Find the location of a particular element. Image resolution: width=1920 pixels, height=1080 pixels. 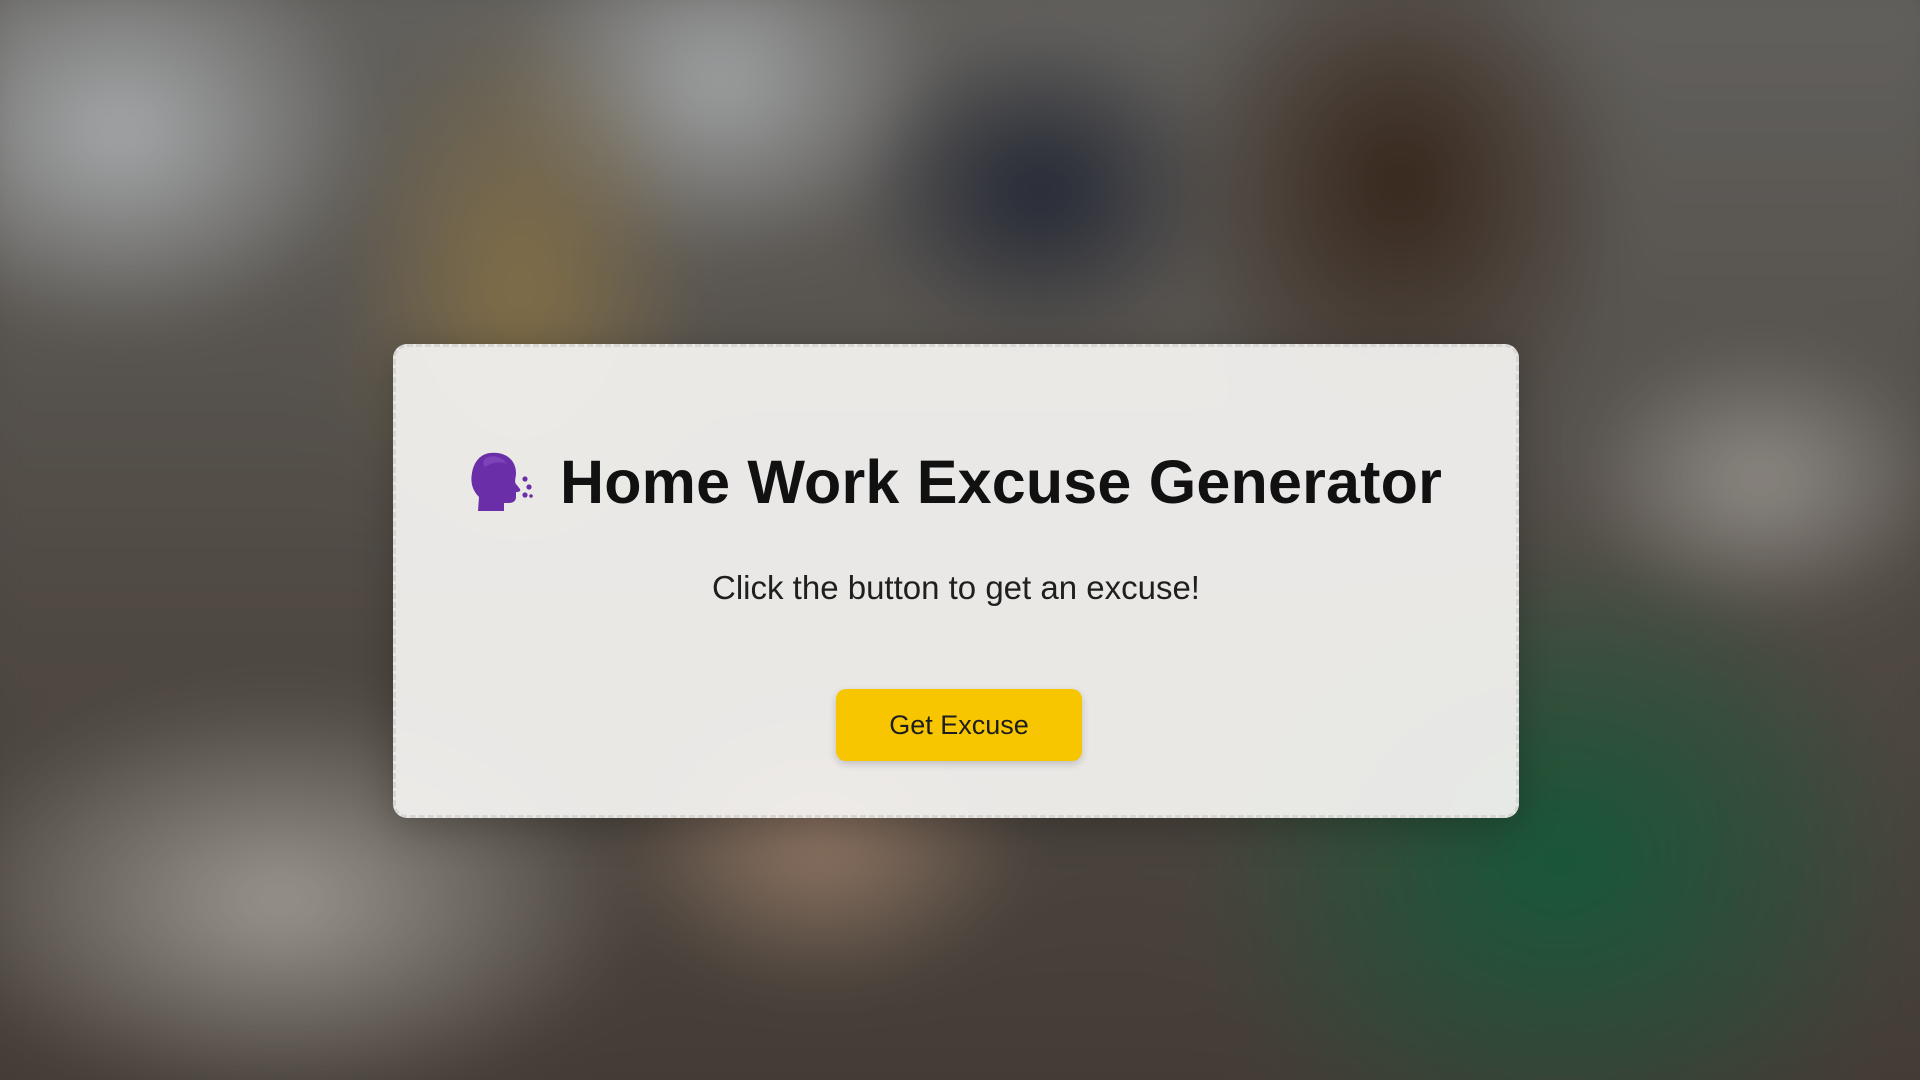

get-excuse-button: Get Excuse is located at coordinates (959, 725).